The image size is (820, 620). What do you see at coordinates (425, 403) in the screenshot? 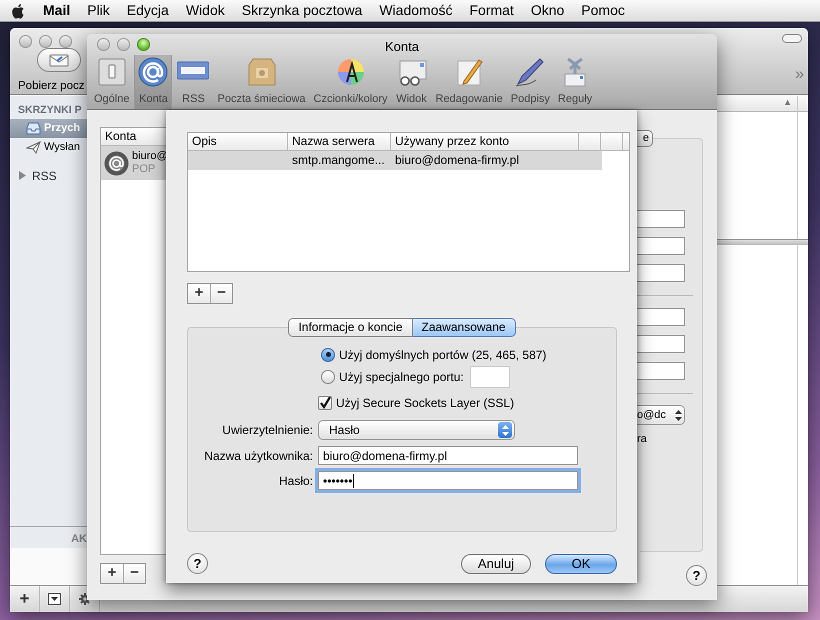
I see `option-label: Użyj Secure Sockets Layer (SSL)` at bounding box center [425, 403].